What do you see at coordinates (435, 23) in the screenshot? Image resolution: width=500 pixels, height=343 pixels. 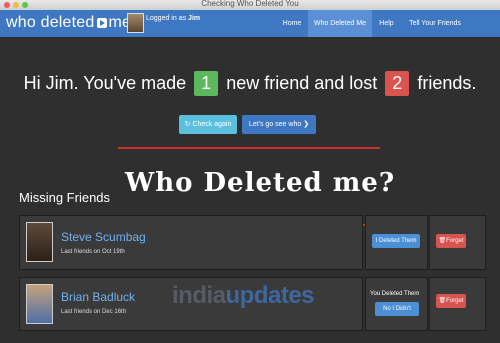 I see `nav-tell-your-friends: Tell Your Friends` at bounding box center [435, 23].